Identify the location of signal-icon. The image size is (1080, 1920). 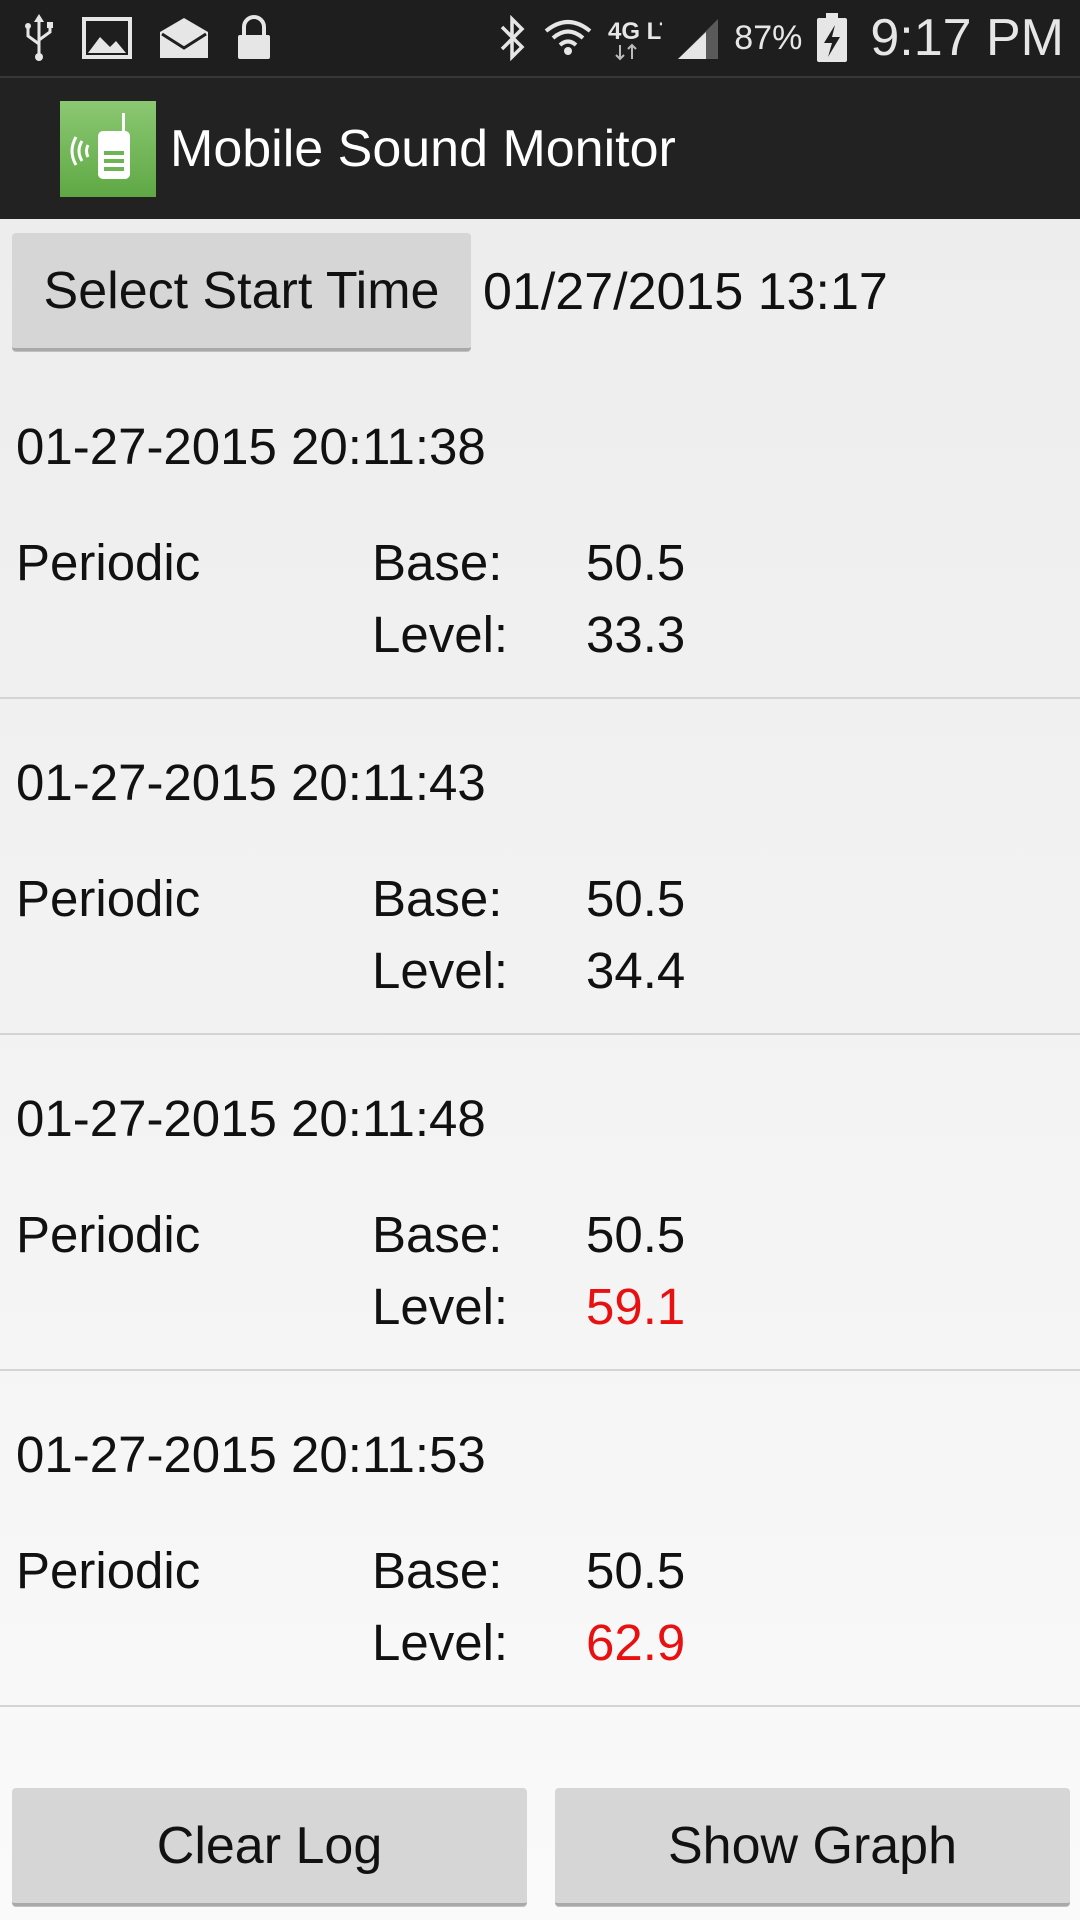
(698, 38).